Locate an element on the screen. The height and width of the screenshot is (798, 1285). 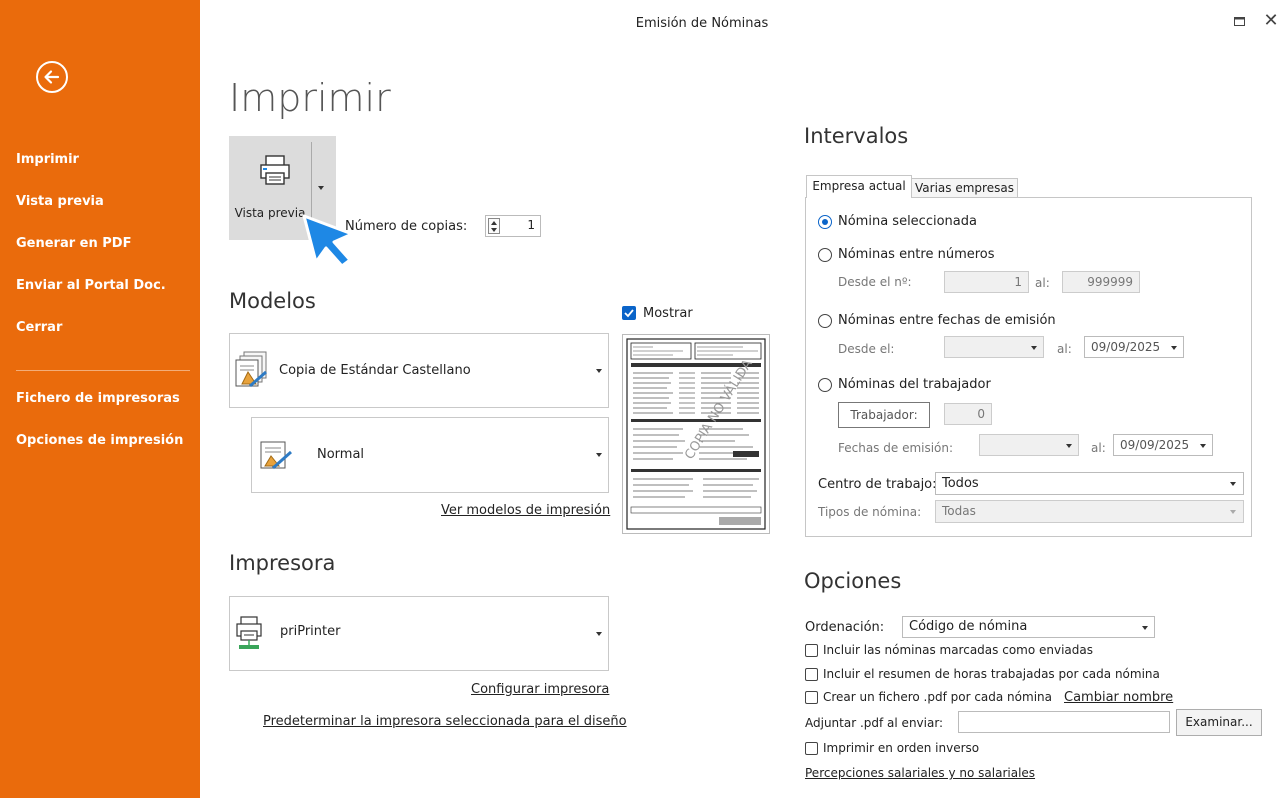
to-date-picker: 09/09/2025 is located at coordinates (1134, 347).